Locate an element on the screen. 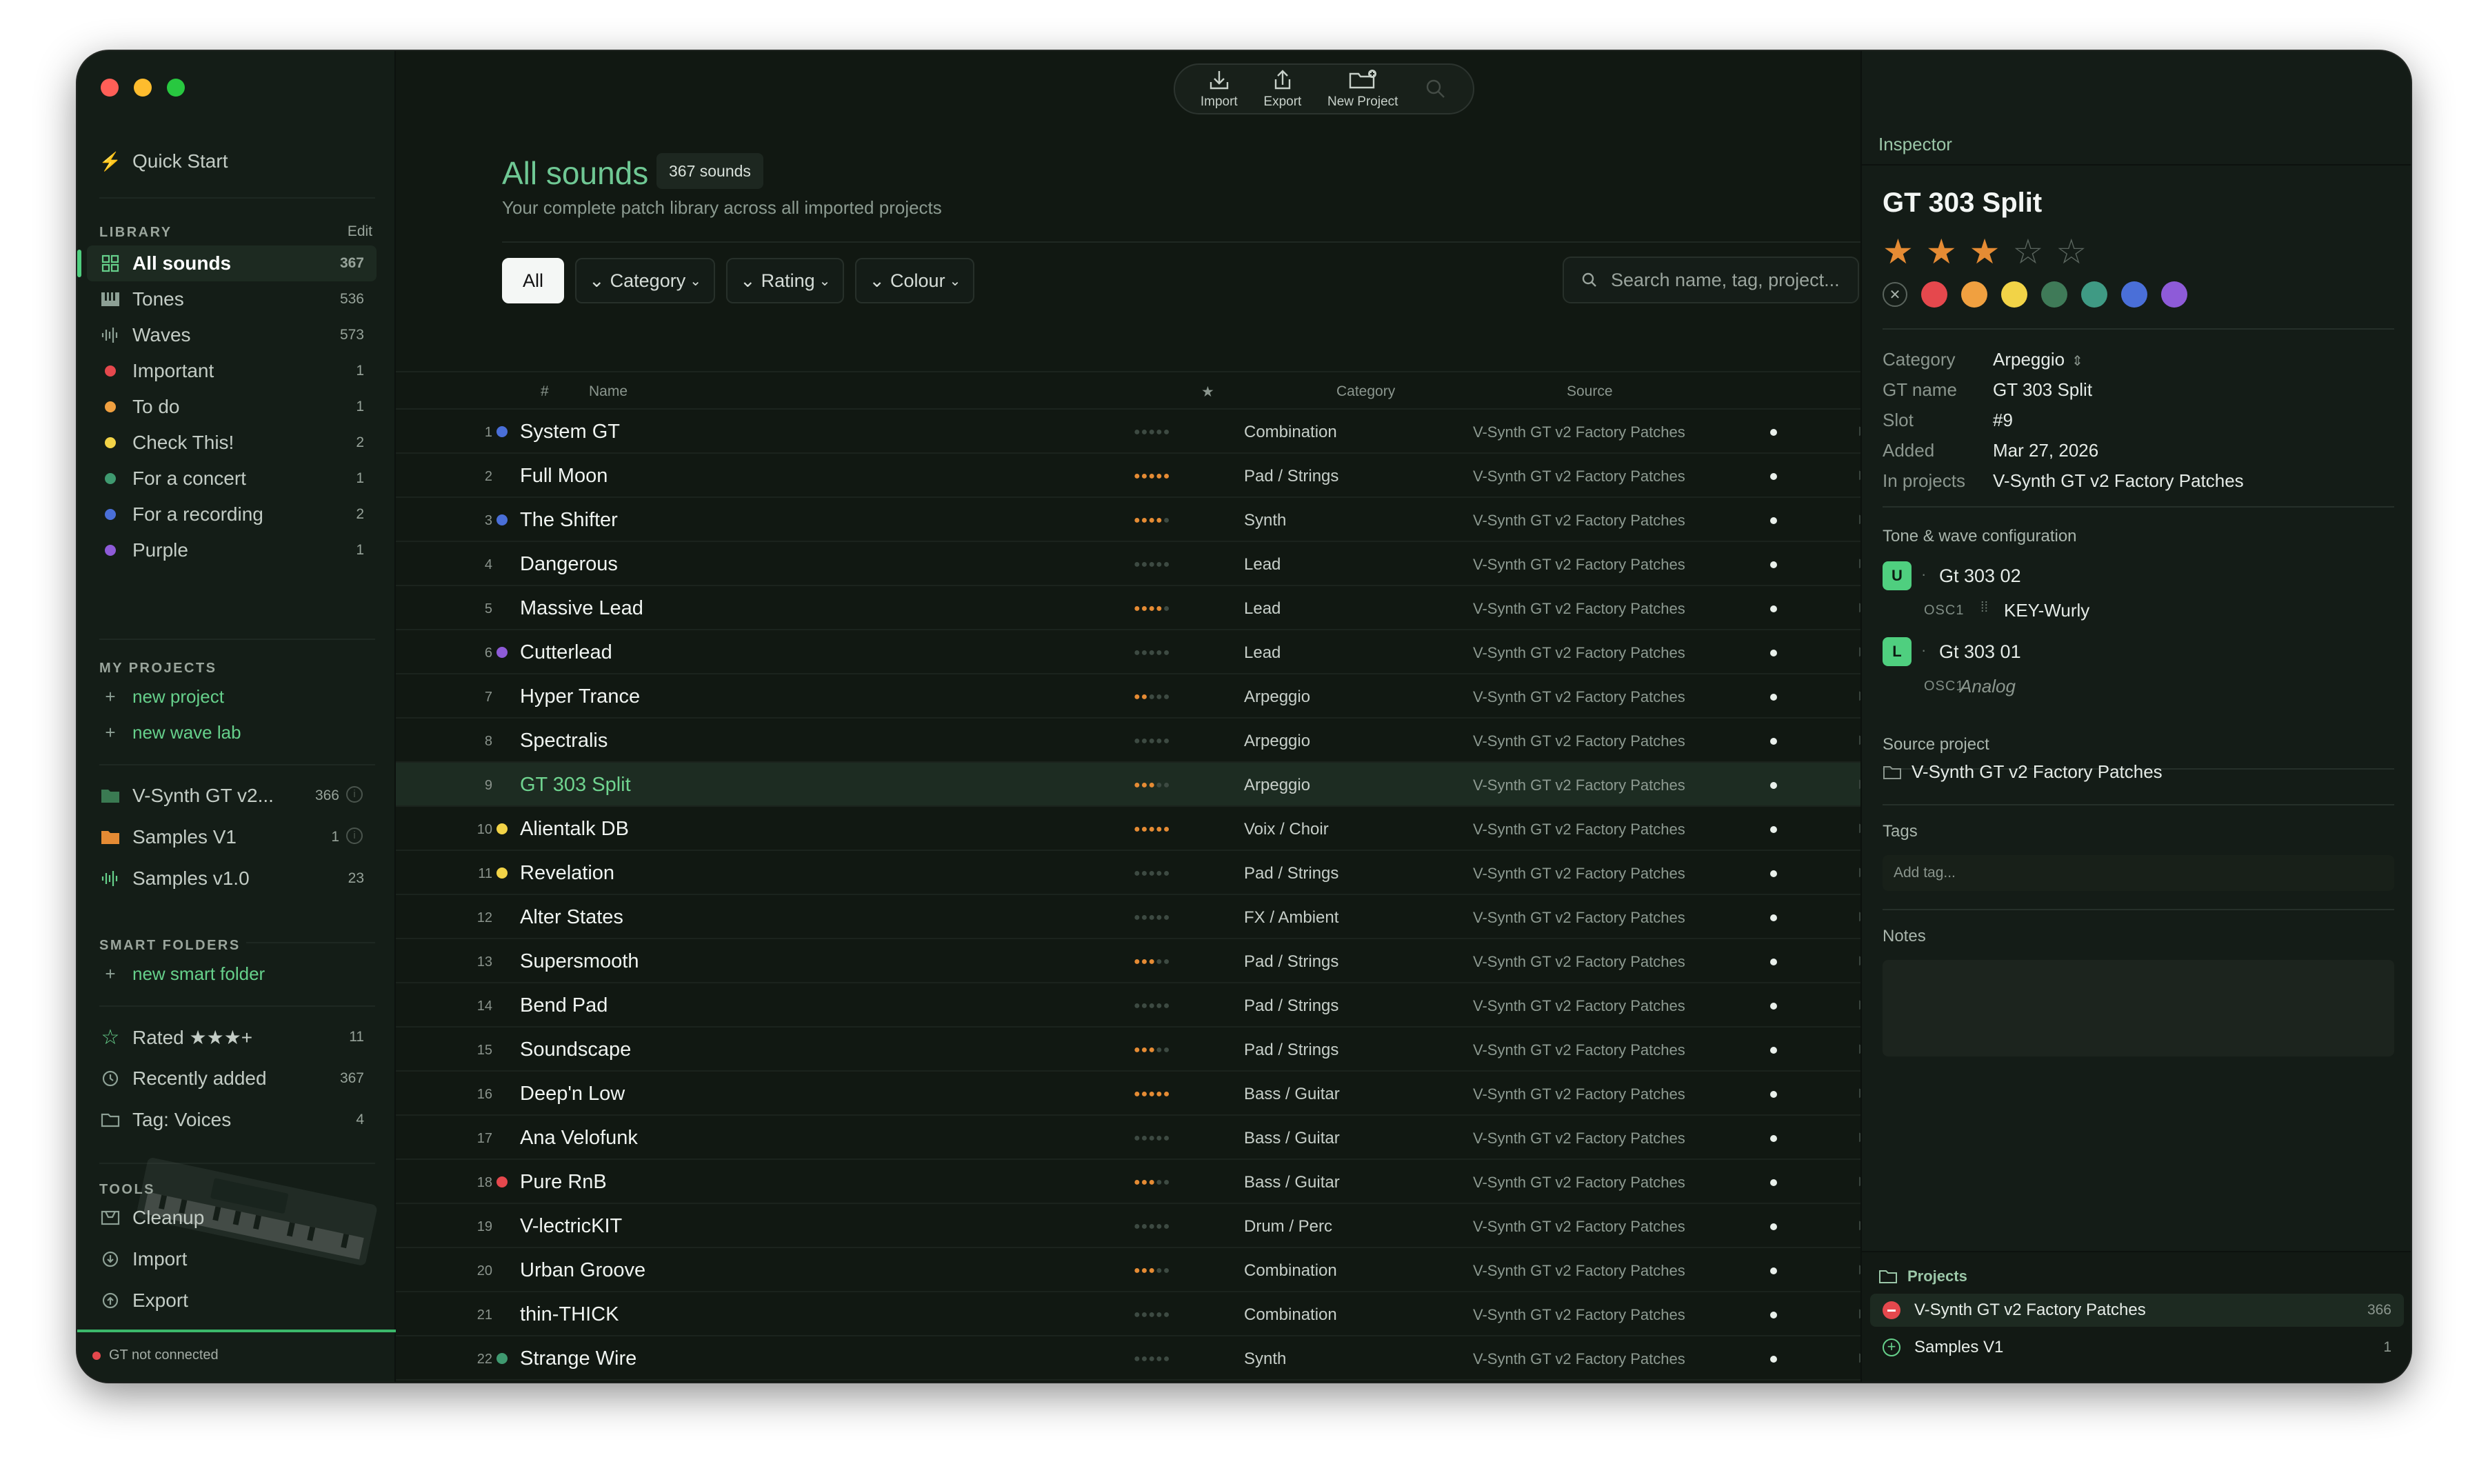  rating-stars: ★ ★ ★ ☆ ☆ is located at coordinates (1985, 251).